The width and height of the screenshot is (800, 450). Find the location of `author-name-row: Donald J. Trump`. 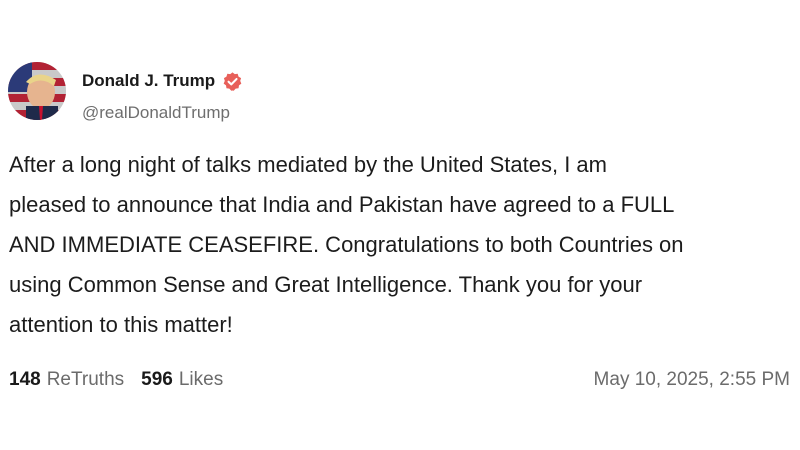

author-name-row: Donald J. Trump is located at coordinates (162, 81).